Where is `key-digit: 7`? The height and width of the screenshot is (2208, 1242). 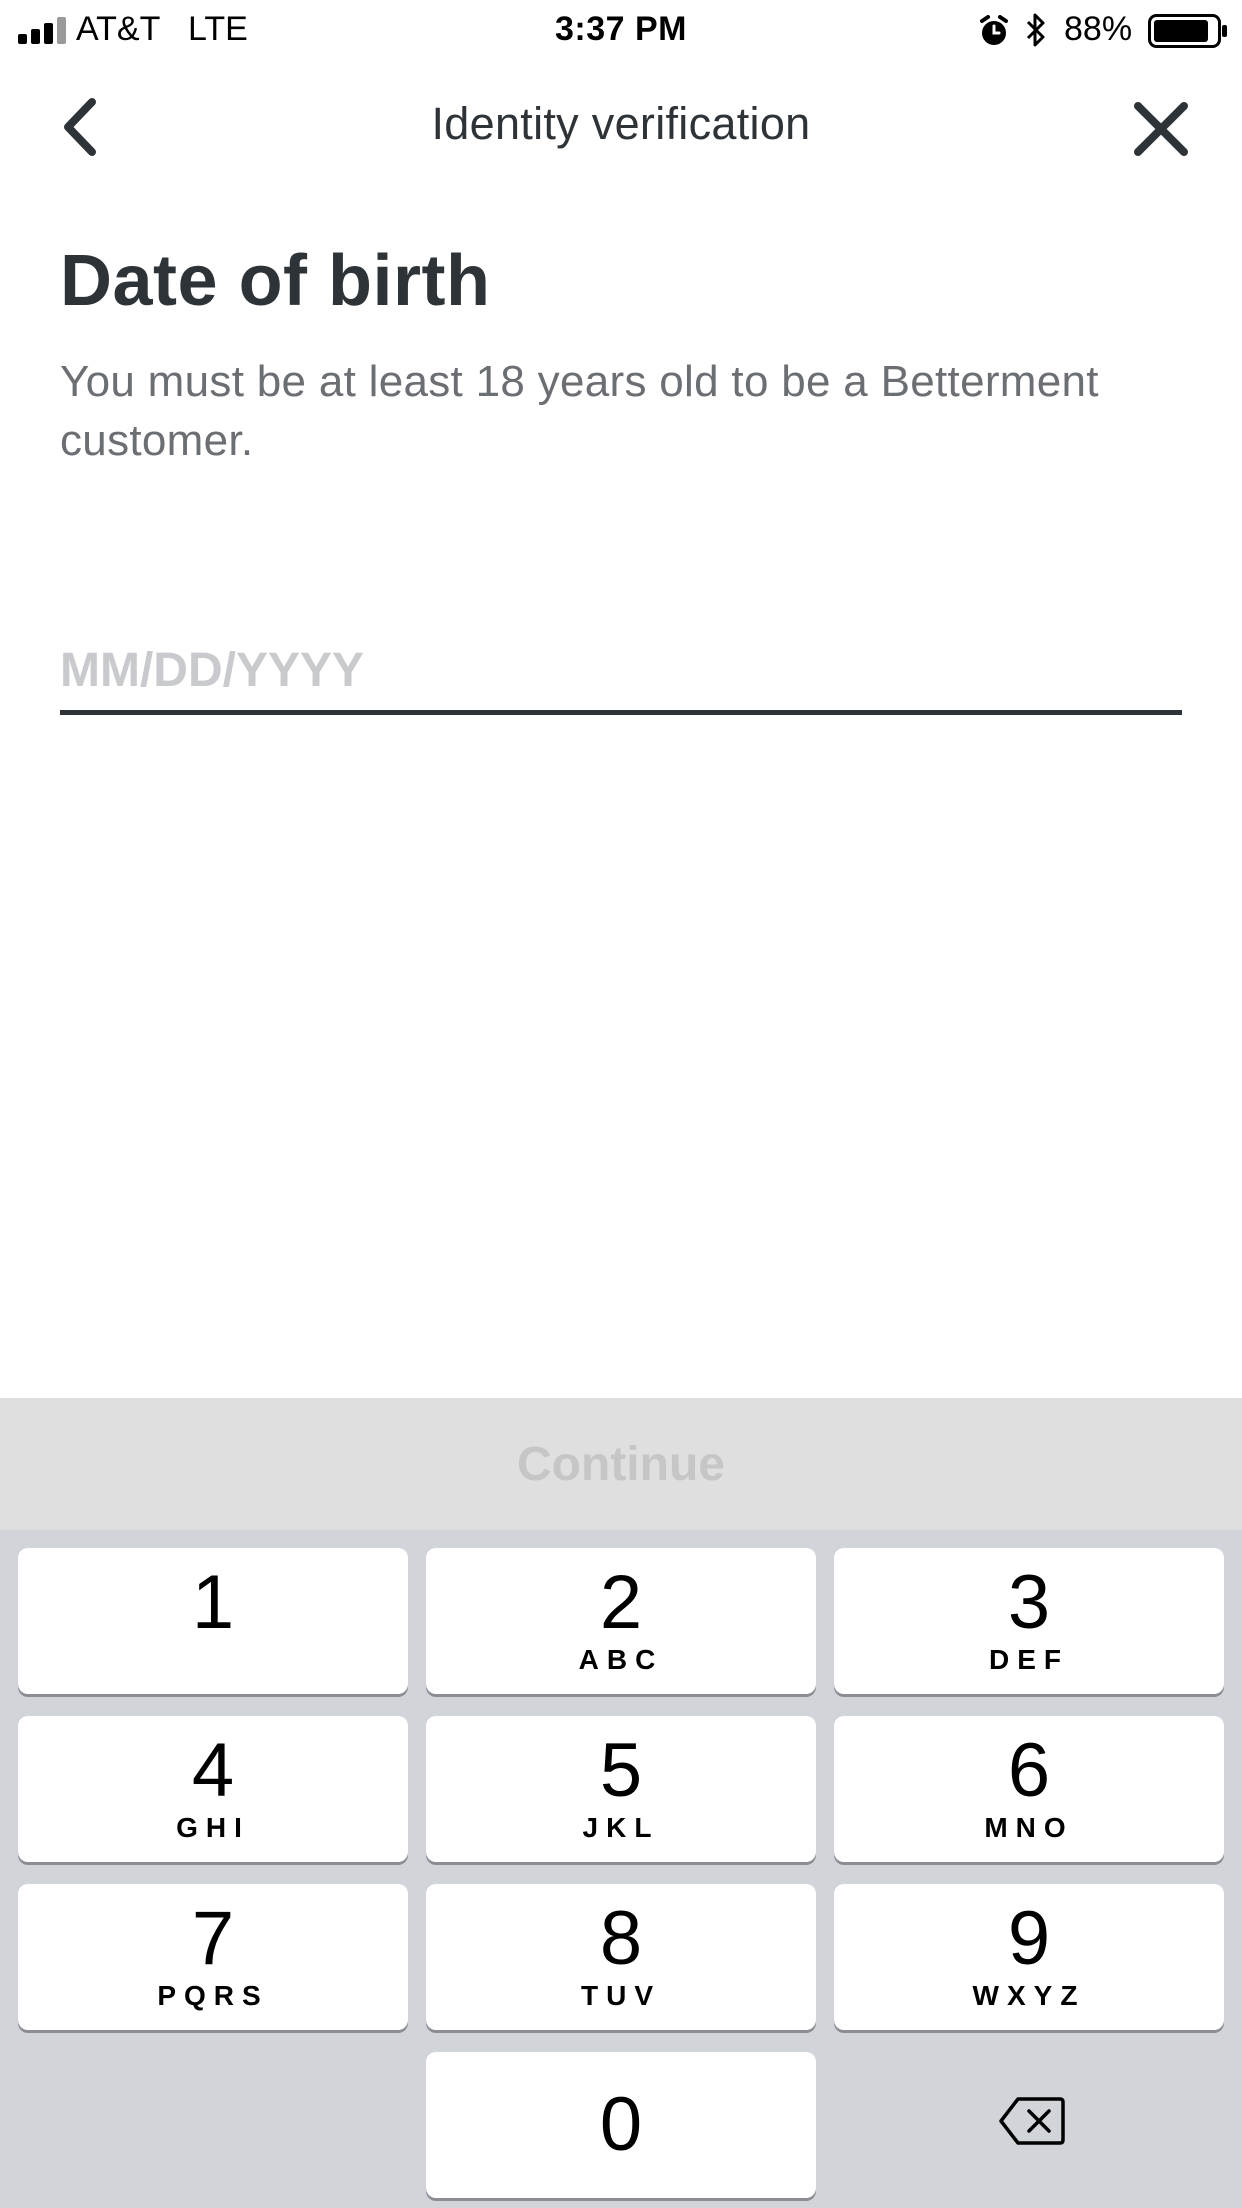 key-digit: 7 is located at coordinates (213, 1938).